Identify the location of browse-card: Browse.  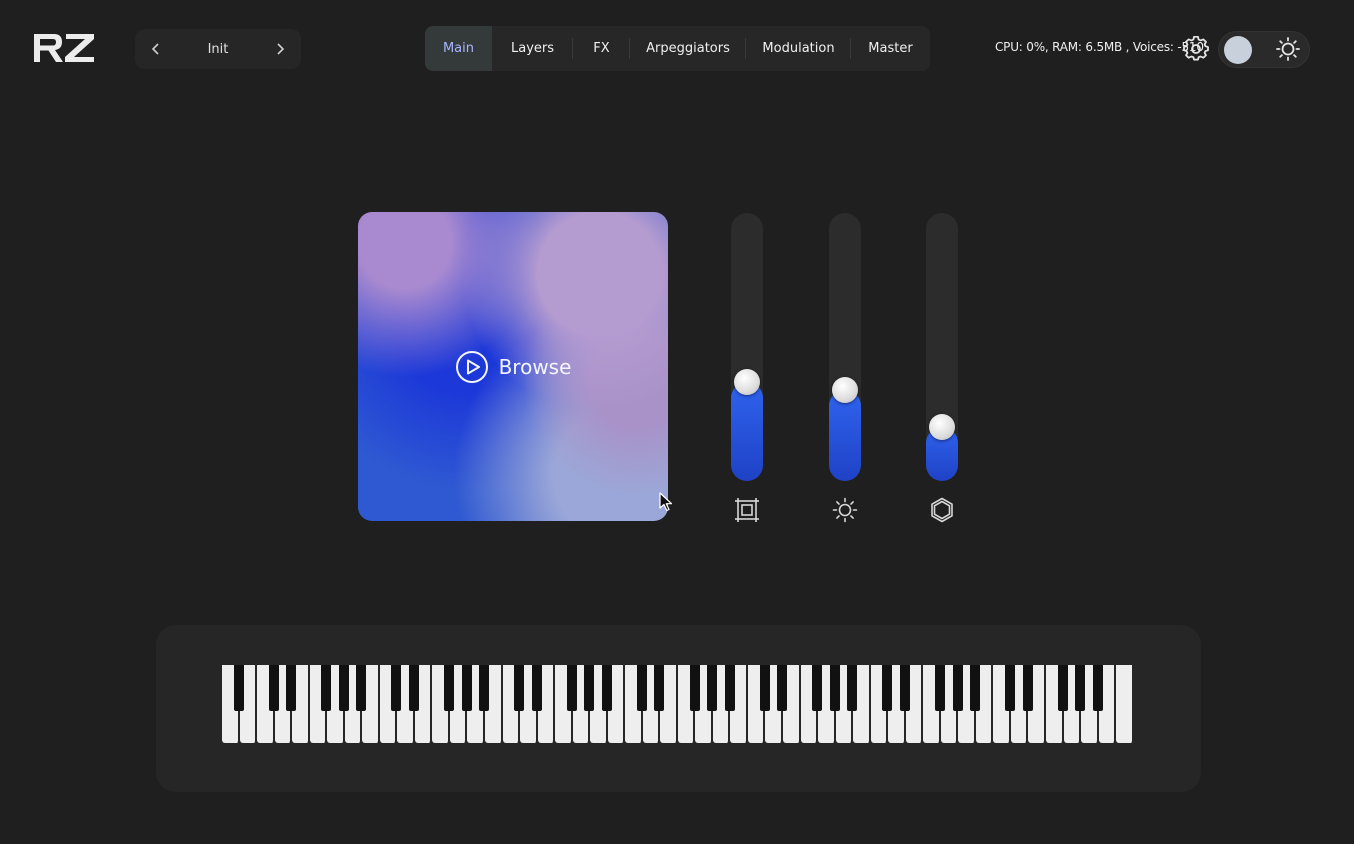
(513, 366).